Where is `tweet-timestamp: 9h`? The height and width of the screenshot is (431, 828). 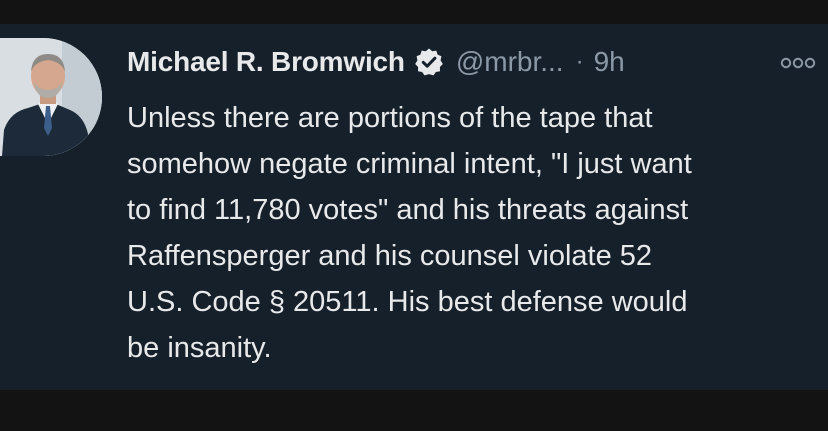
tweet-timestamp: 9h is located at coordinates (609, 62).